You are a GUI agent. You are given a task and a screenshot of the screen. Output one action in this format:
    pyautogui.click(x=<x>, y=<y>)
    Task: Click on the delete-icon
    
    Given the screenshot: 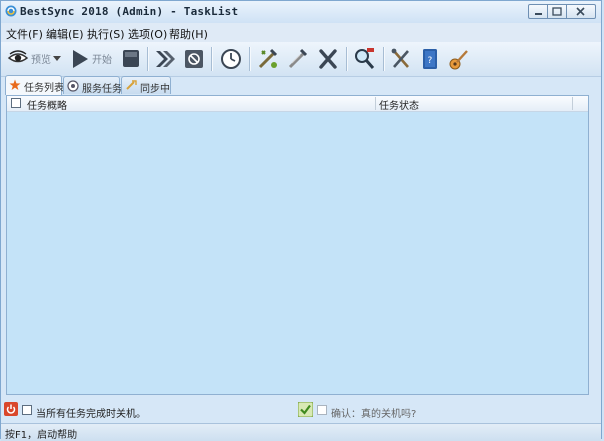 What is the action you would take?
    pyautogui.click(x=328, y=59)
    